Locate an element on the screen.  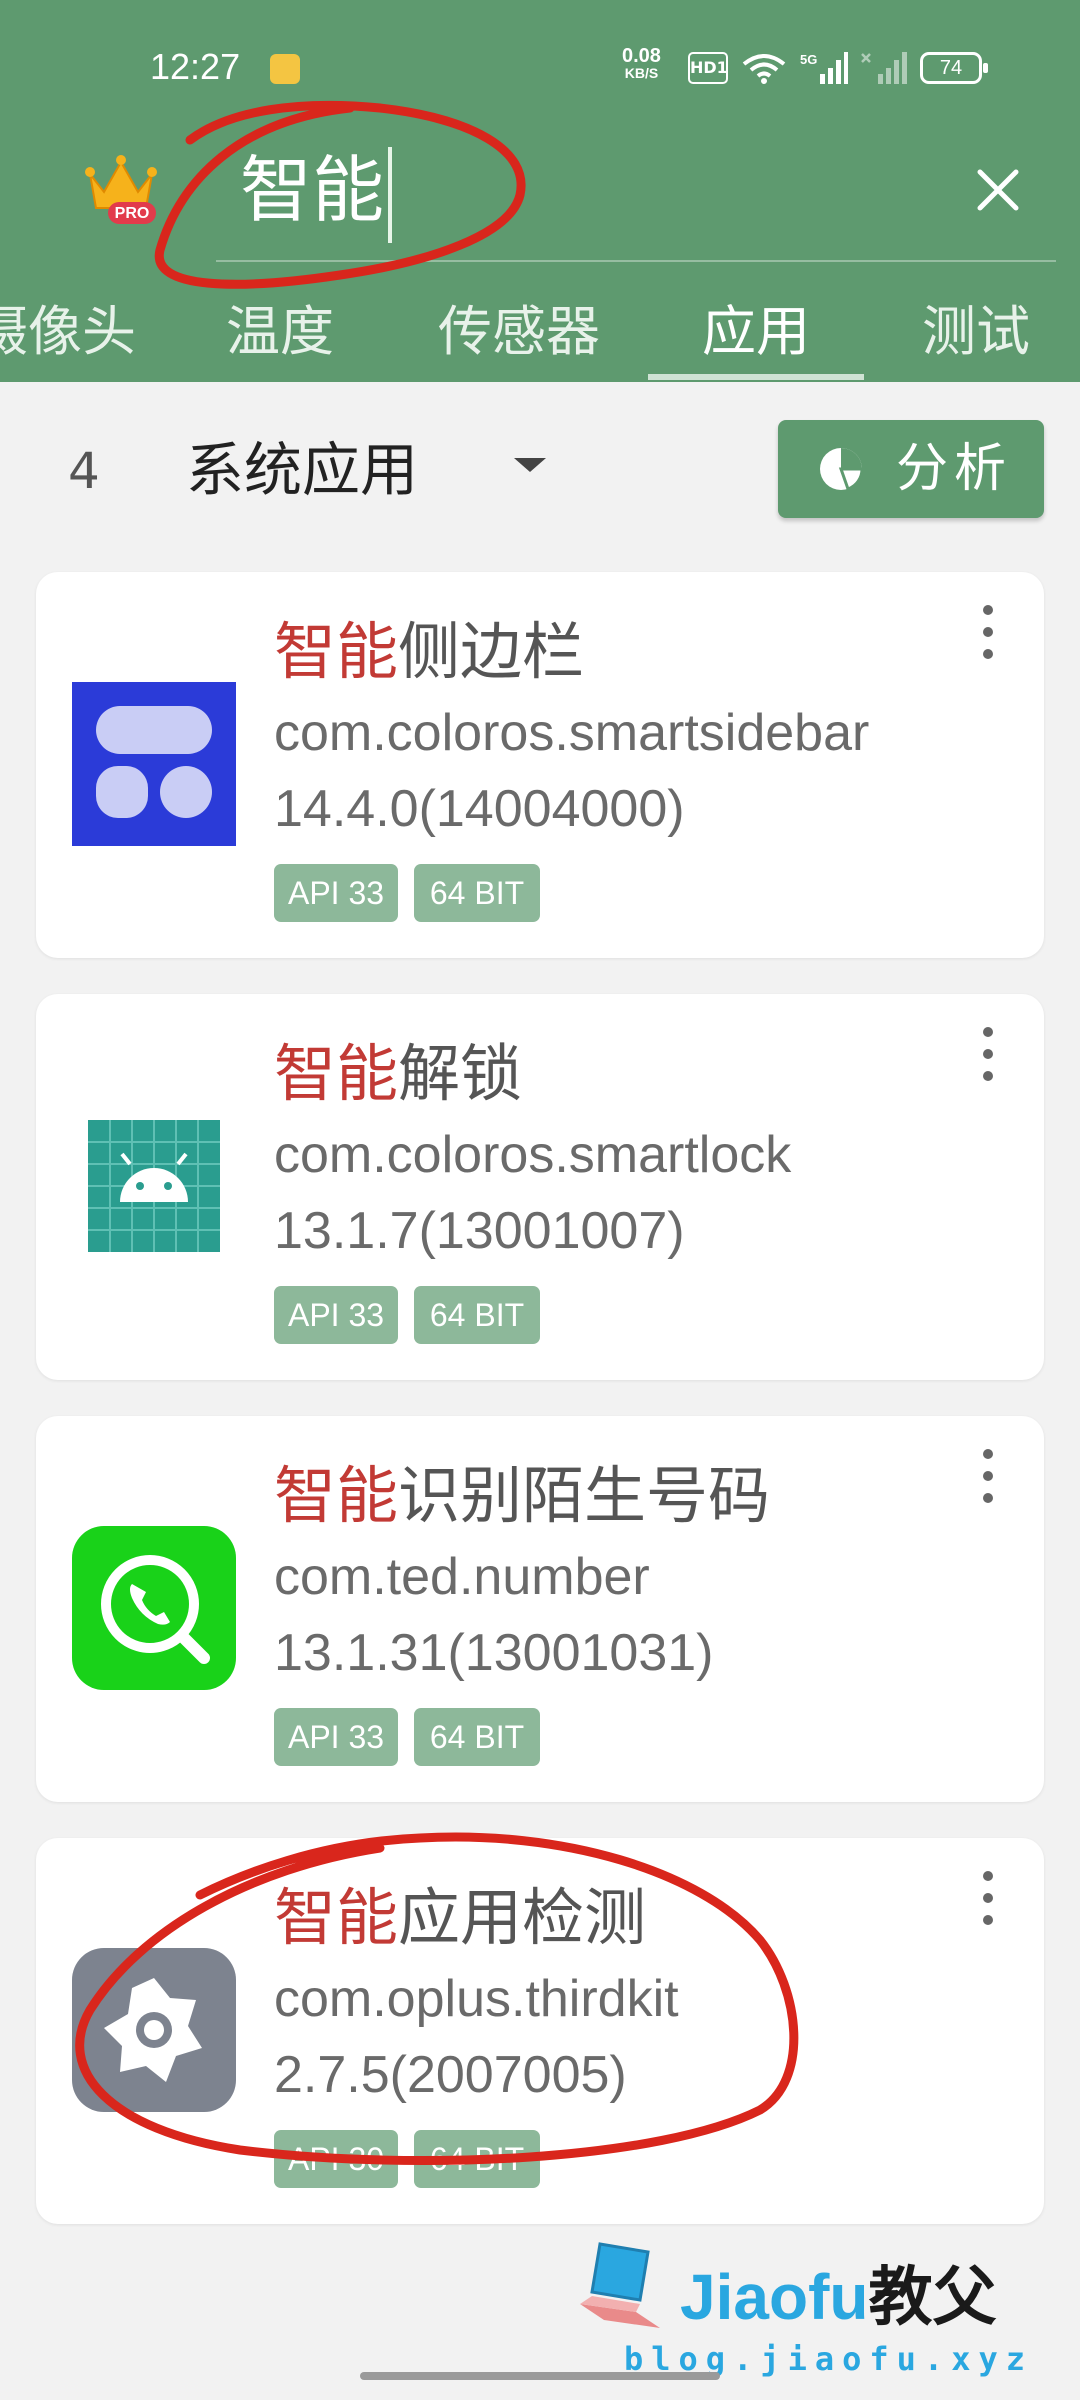
analyze-label: 分析 is located at coordinates (954, 469).